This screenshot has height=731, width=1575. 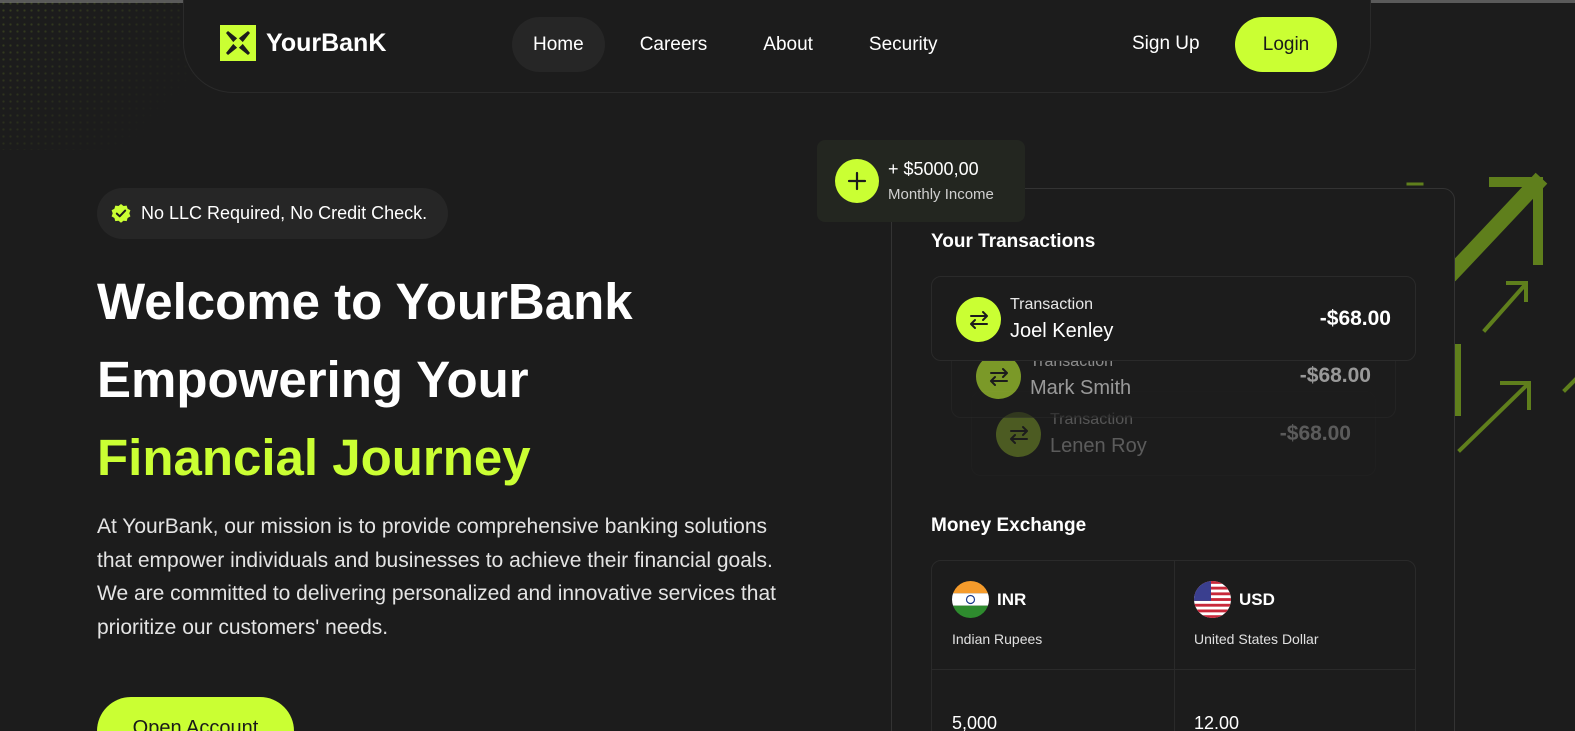 I want to click on transaction-name: Mark Smith, so click(x=1081, y=388).